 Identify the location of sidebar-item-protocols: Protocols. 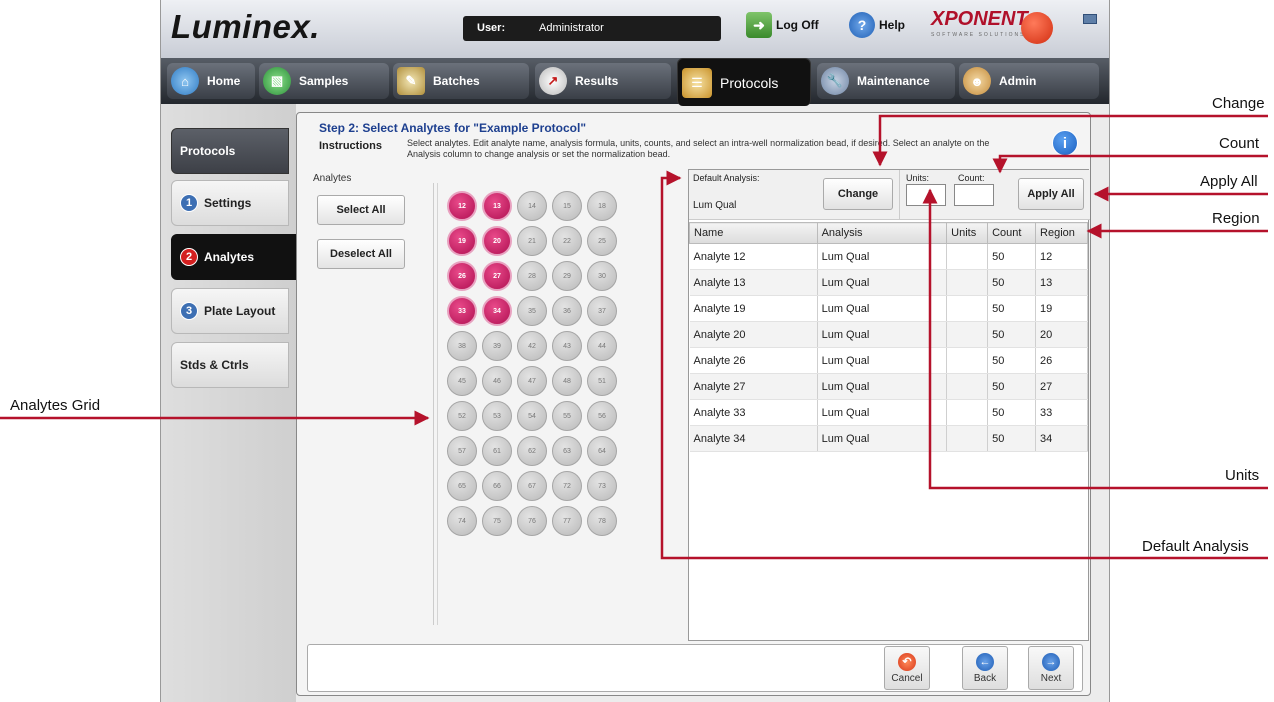
(230, 151).